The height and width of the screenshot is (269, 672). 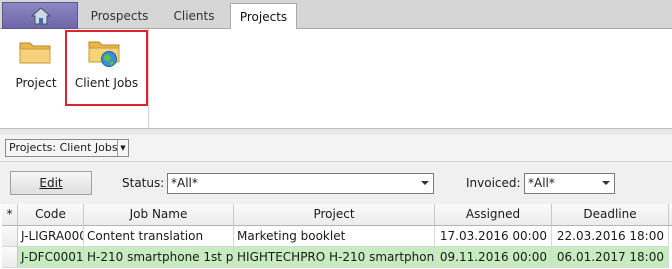 I want to click on column-header-assigned: Assigned, so click(x=493, y=215).